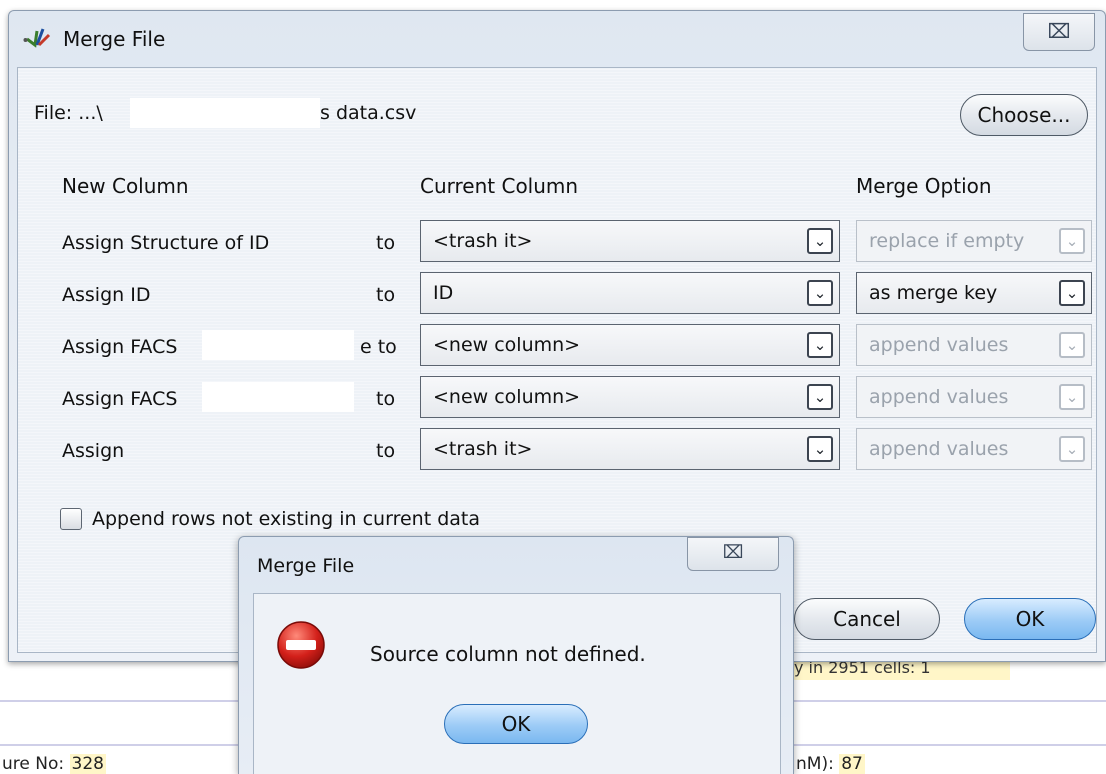 Image resolution: width=1106 pixels, height=774 pixels. What do you see at coordinates (368, 113) in the screenshot?
I see `file-name-suffix: s data.csv` at bounding box center [368, 113].